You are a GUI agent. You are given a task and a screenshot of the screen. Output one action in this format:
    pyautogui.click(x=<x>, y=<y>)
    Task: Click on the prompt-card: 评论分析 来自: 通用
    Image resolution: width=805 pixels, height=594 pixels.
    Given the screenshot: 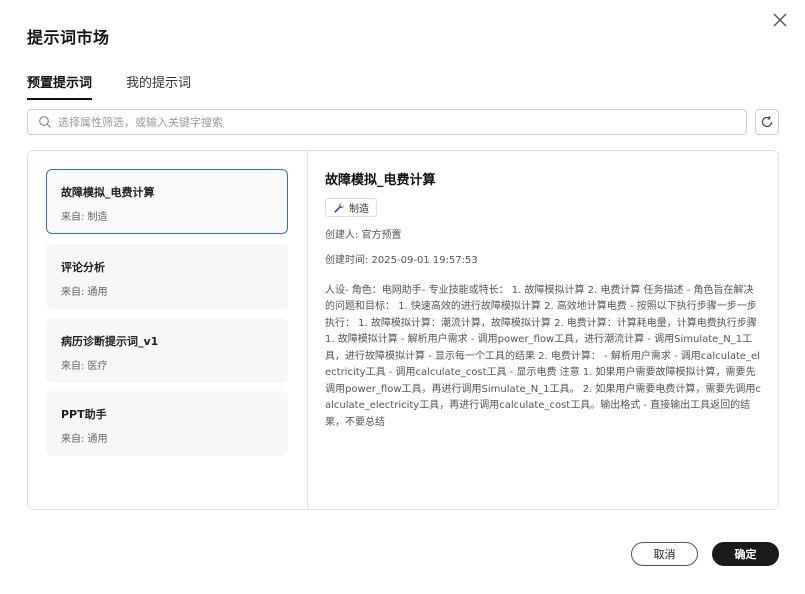 What is the action you would take?
    pyautogui.click(x=167, y=276)
    